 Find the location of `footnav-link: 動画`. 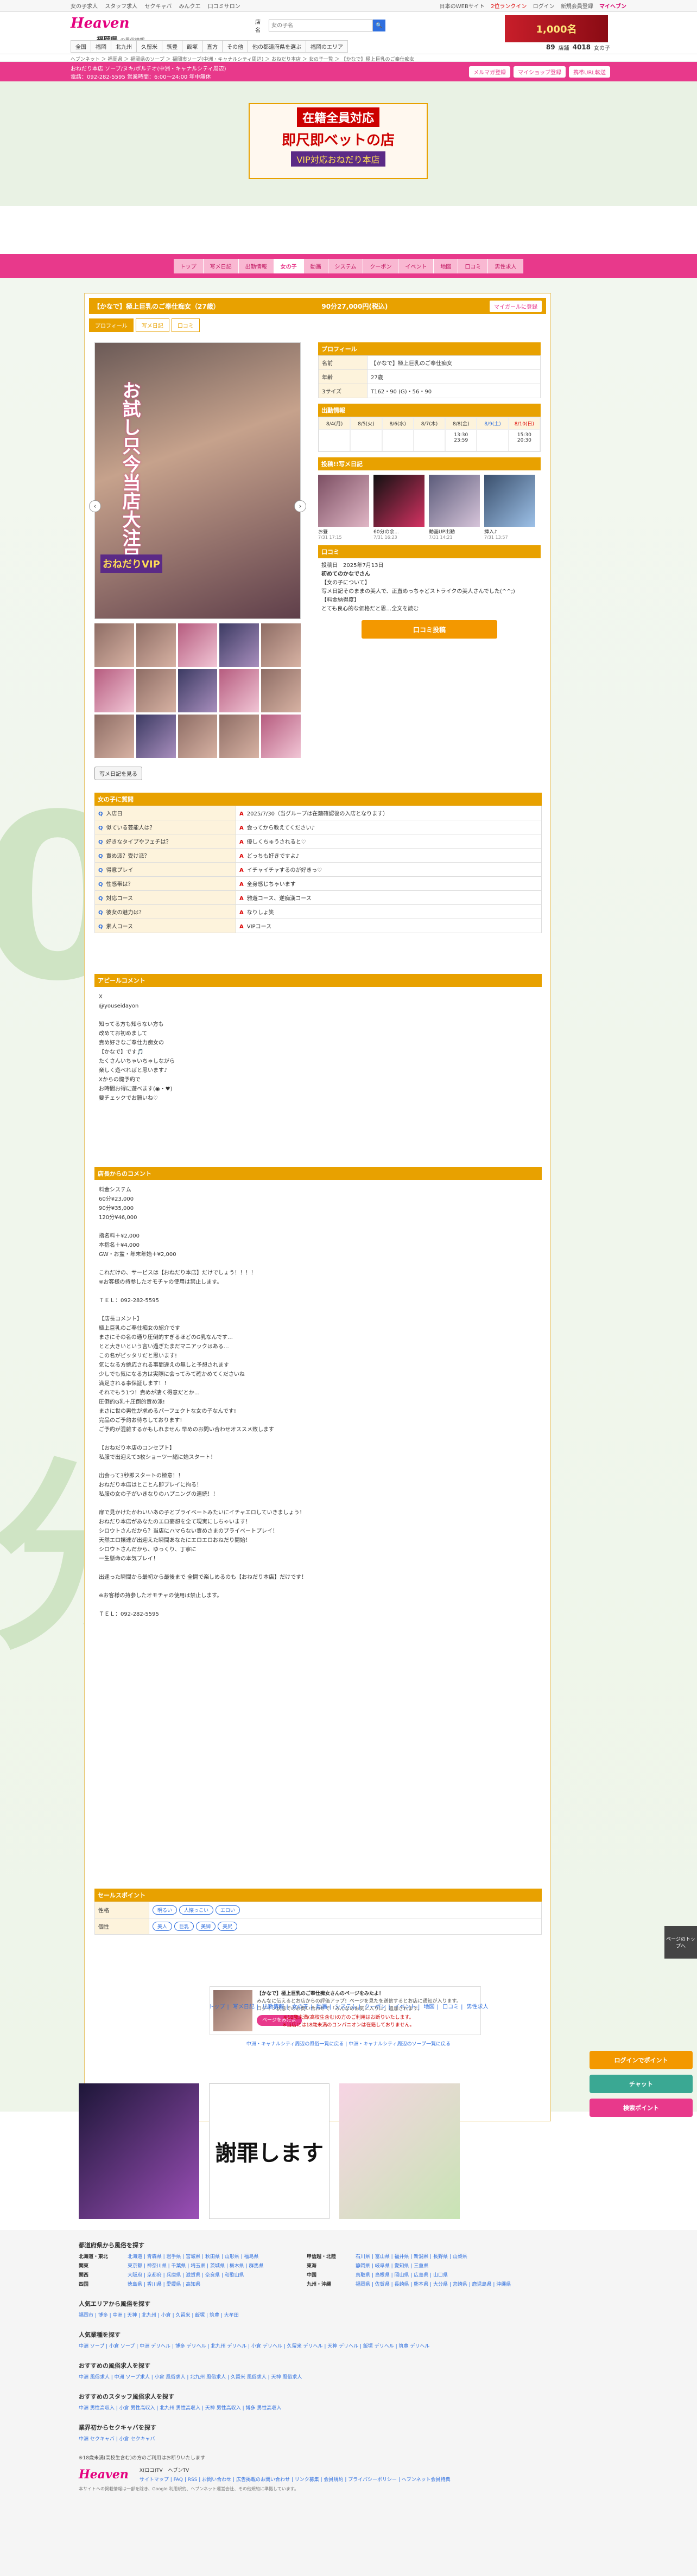

footnav-link: 動画 is located at coordinates (321, 2007).